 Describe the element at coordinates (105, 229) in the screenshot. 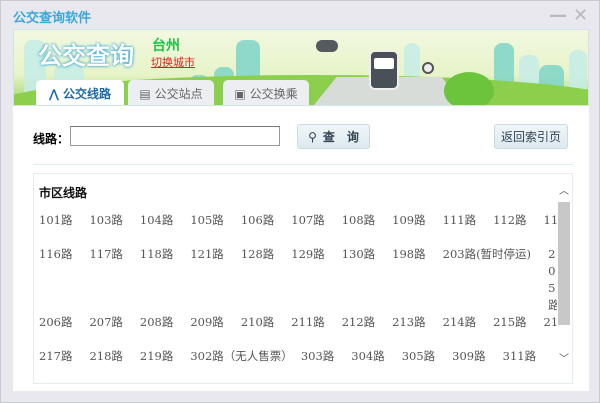

I see `line-link: 103路` at that location.